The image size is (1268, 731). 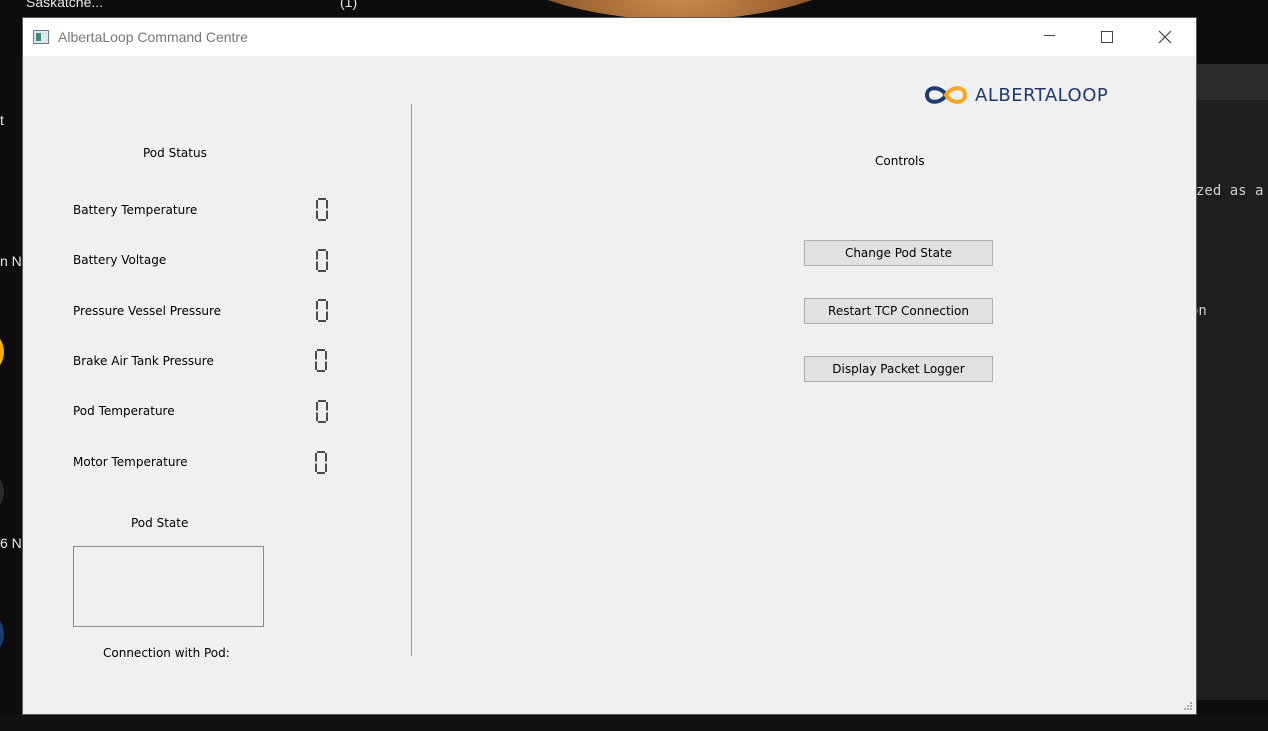 What do you see at coordinates (130, 462) in the screenshot?
I see `motor-temperature-label: Motor Temperature` at bounding box center [130, 462].